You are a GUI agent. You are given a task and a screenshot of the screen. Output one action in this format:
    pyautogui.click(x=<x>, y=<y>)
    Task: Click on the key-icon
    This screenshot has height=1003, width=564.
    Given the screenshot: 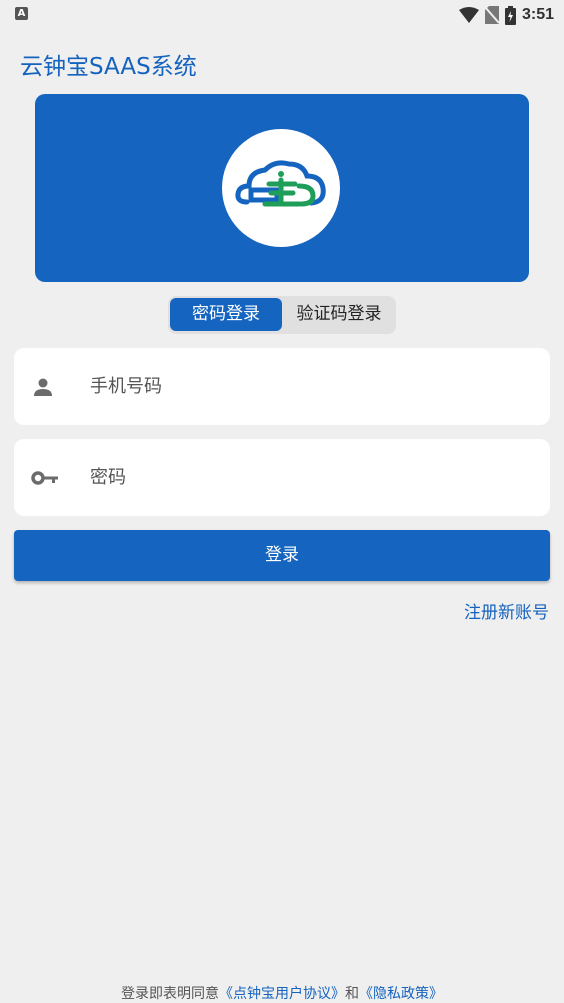 What is the action you would take?
    pyautogui.click(x=44, y=478)
    